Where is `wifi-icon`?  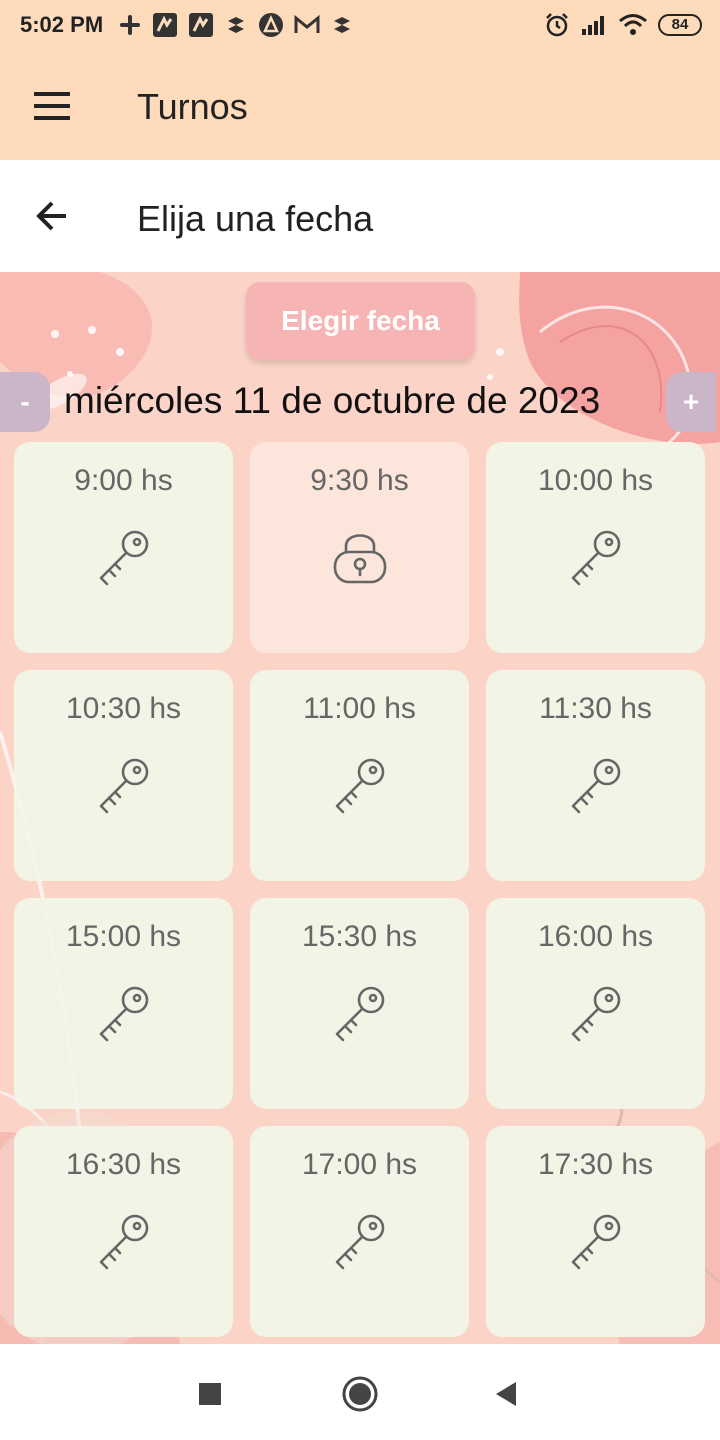
wifi-icon is located at coordinates (633, 24).